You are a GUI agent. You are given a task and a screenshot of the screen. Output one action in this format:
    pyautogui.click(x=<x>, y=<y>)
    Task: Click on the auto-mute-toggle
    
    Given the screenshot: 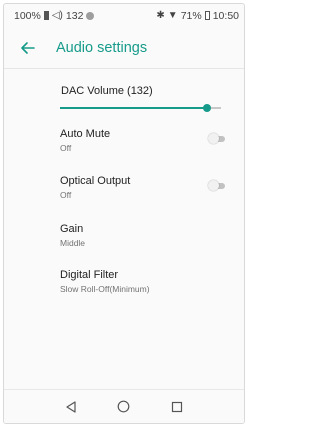 What is the action you would take?
    pyautogui.click(x=217, y=138)
    